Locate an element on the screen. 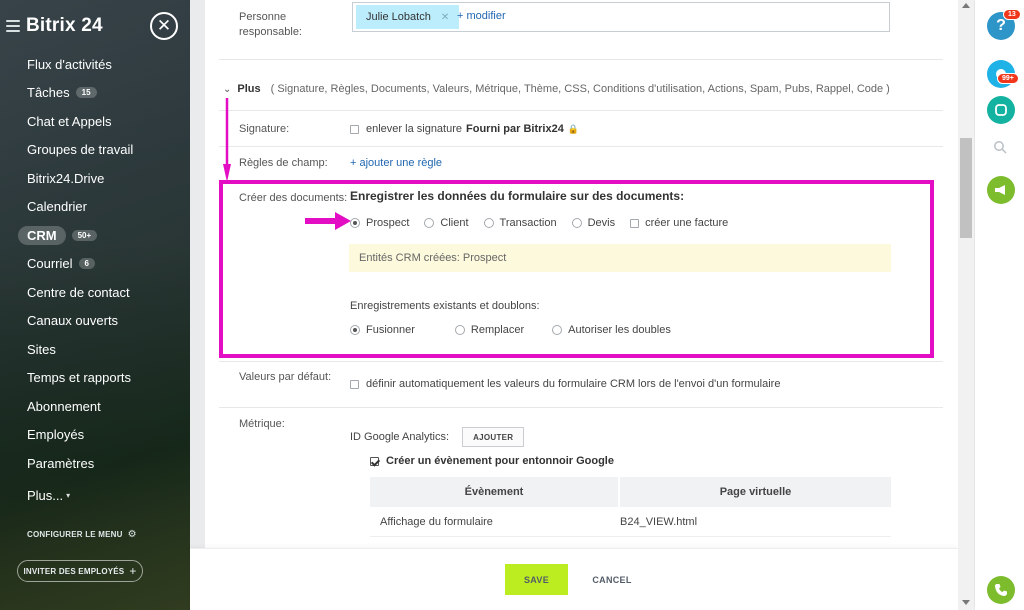  sidebar-item-open-channels: Canaux ouverts is located at coordinates (95, 321).